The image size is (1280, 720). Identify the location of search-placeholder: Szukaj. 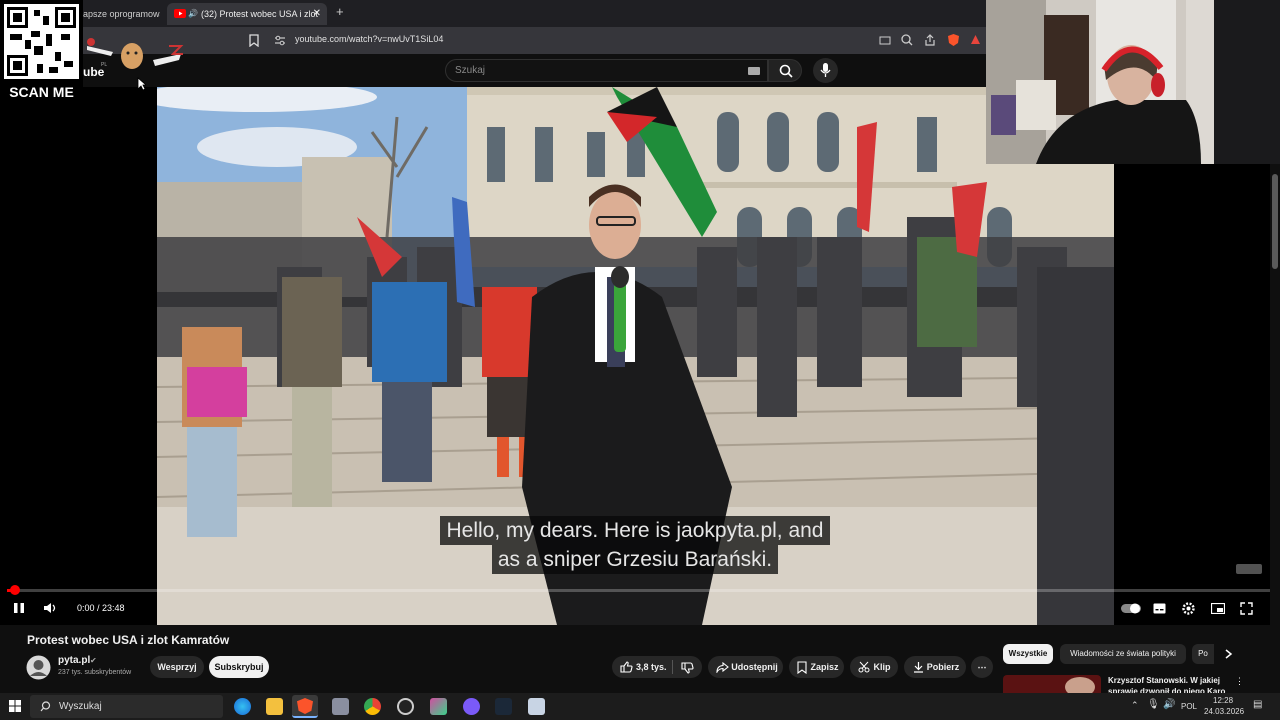
(470, 70).